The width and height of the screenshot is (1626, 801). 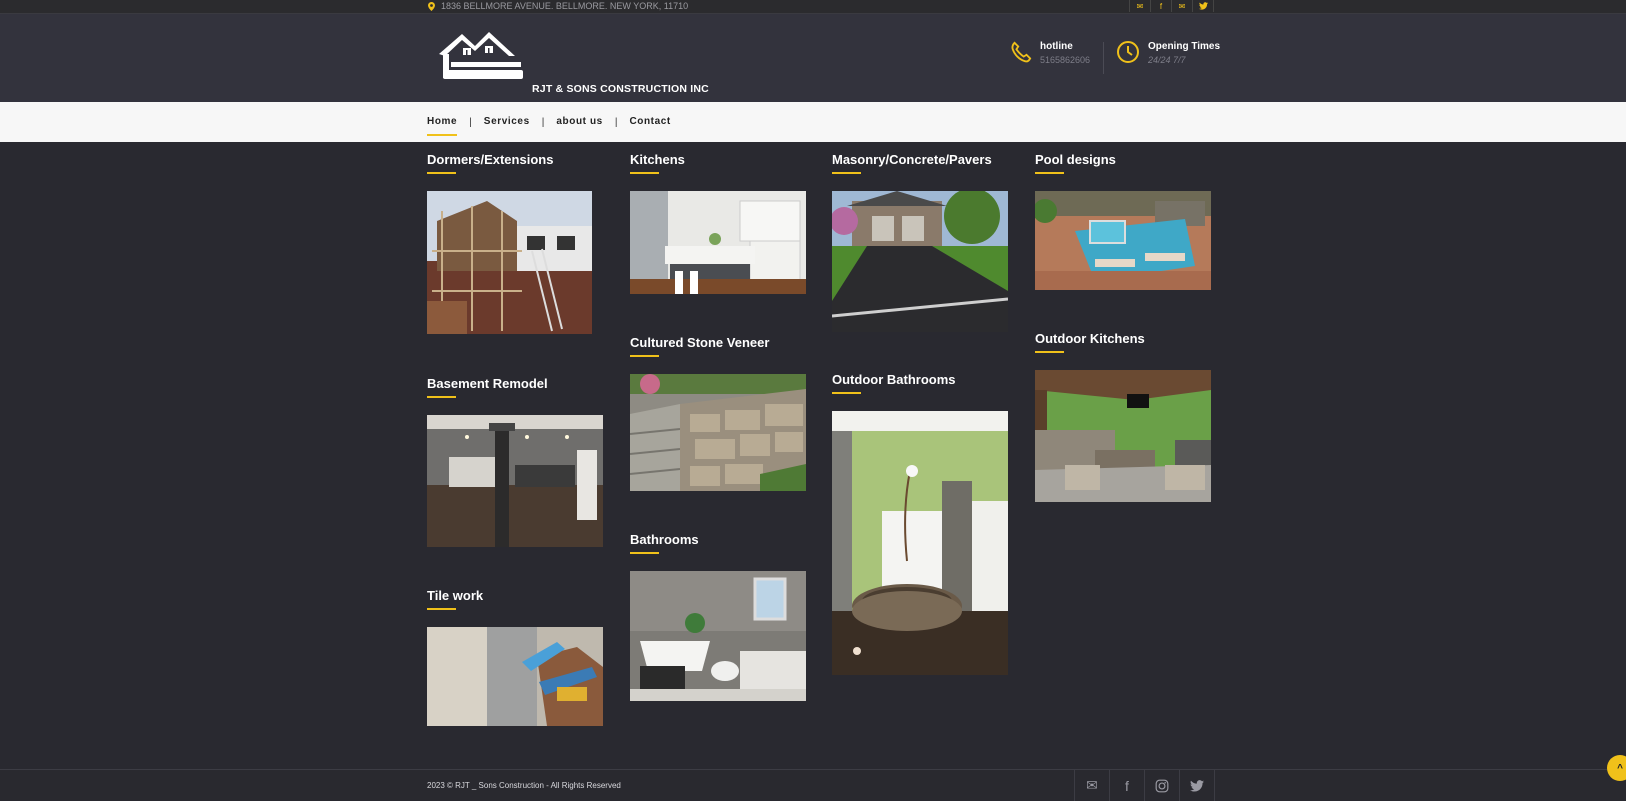 I want to click on dormers-photo, so click(x=509, y=262).